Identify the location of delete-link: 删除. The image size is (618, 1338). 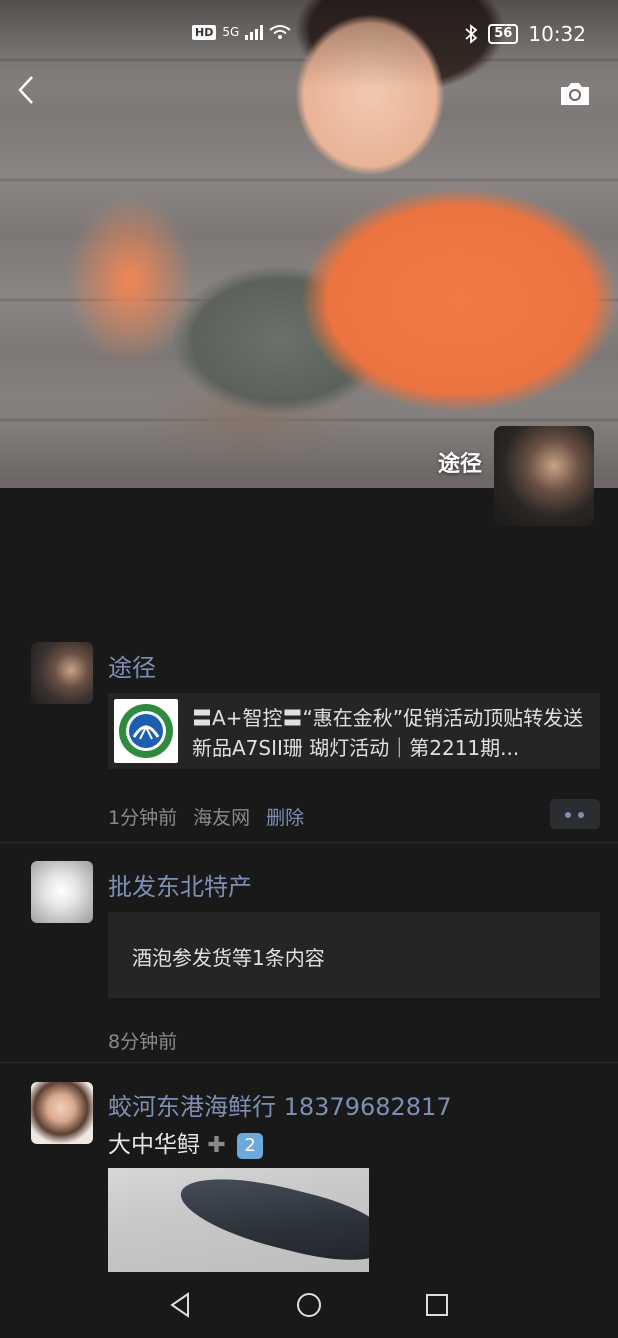
(285, 816).